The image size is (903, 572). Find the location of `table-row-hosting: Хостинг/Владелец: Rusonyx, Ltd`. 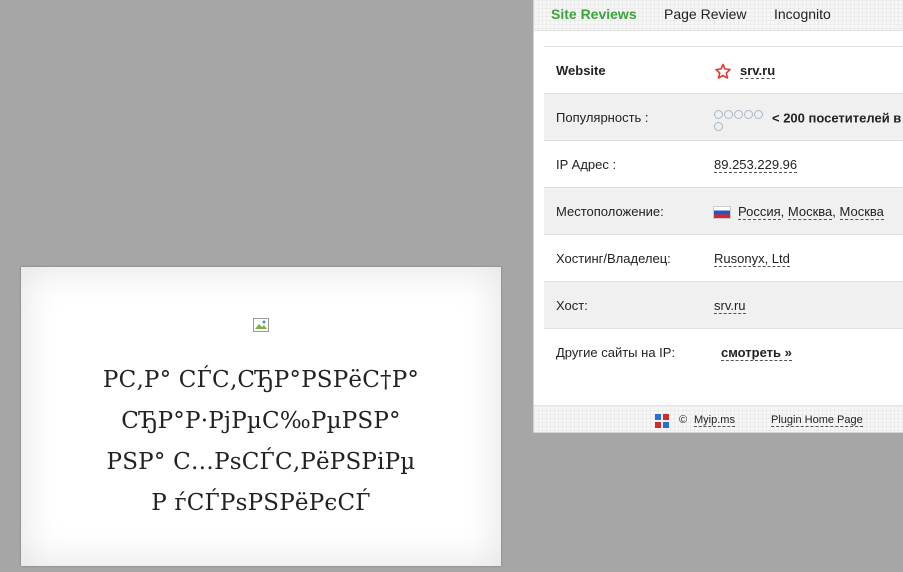

table-row-hosting: Хостинг/Владелец: Rusonyx, Ltd is located at coordinates (723, 258).